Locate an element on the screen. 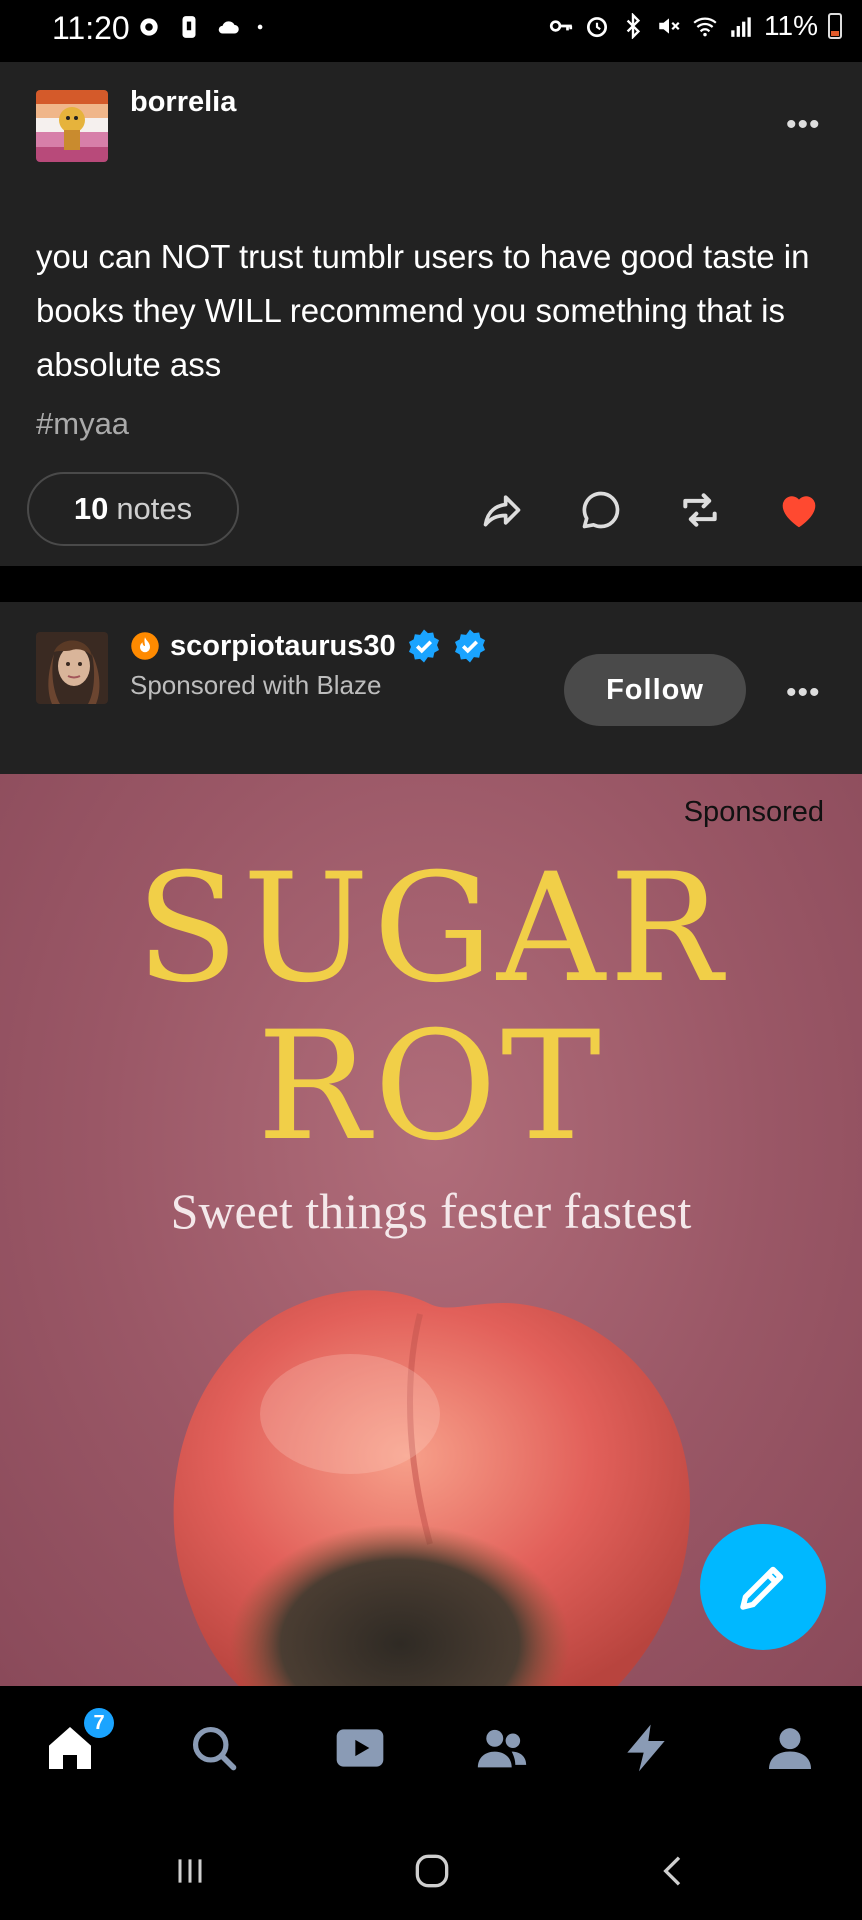 This screenshot has height=1920, width=862. back-nav-button is located at coordinates (674, 1871).